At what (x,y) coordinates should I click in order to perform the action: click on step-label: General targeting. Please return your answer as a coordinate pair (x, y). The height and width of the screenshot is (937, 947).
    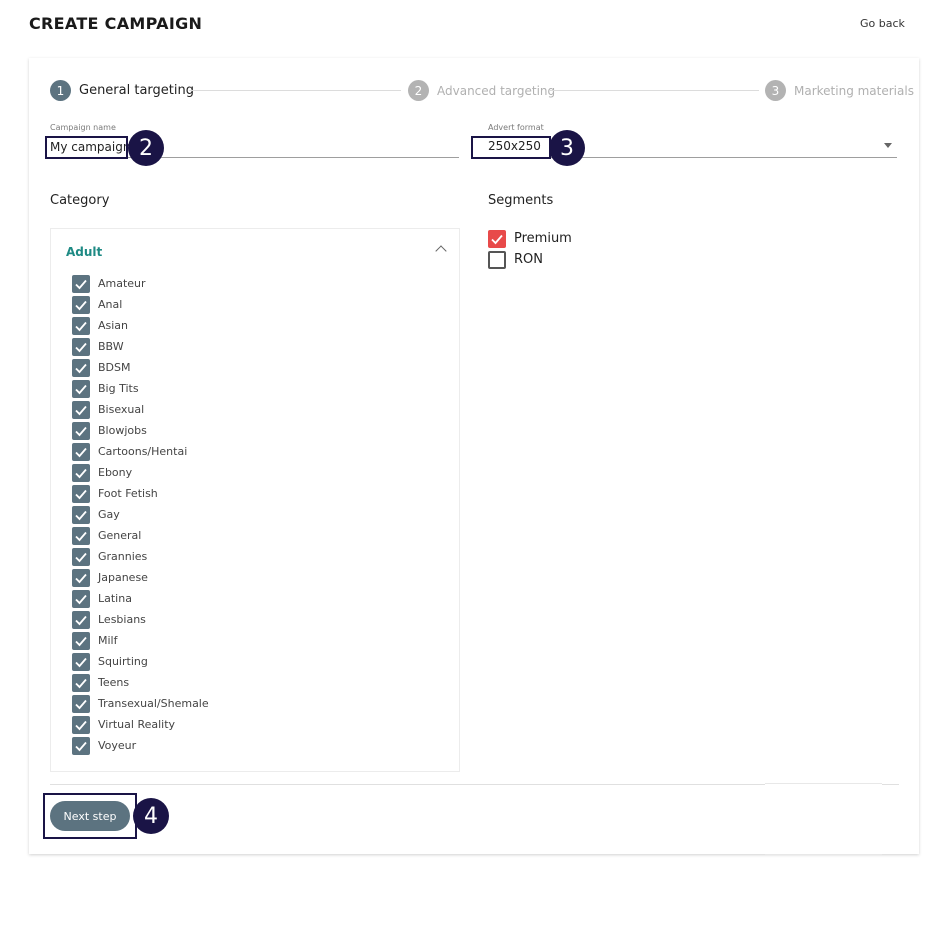
    Looking at the image, I should click on (136, 90).